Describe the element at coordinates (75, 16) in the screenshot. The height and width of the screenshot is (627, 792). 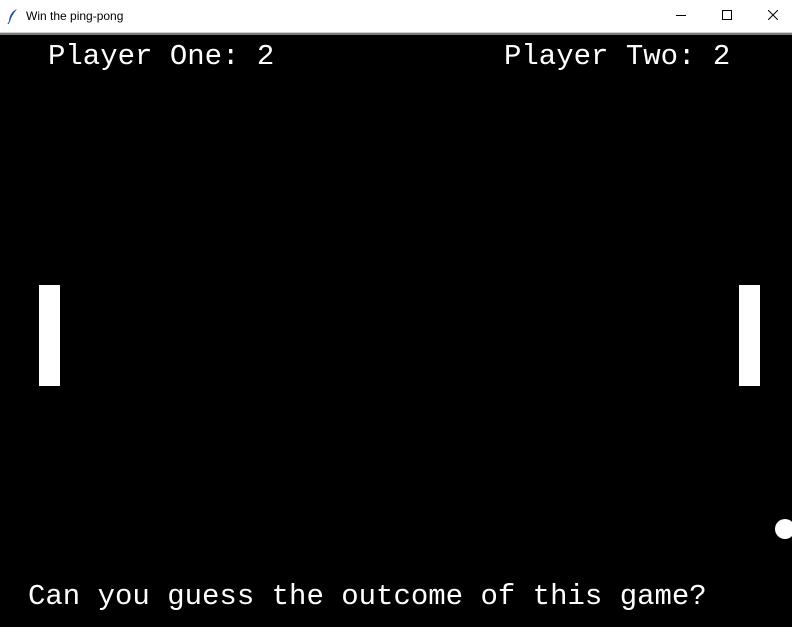
I see `window-title: Win the ping-pong` at that location.